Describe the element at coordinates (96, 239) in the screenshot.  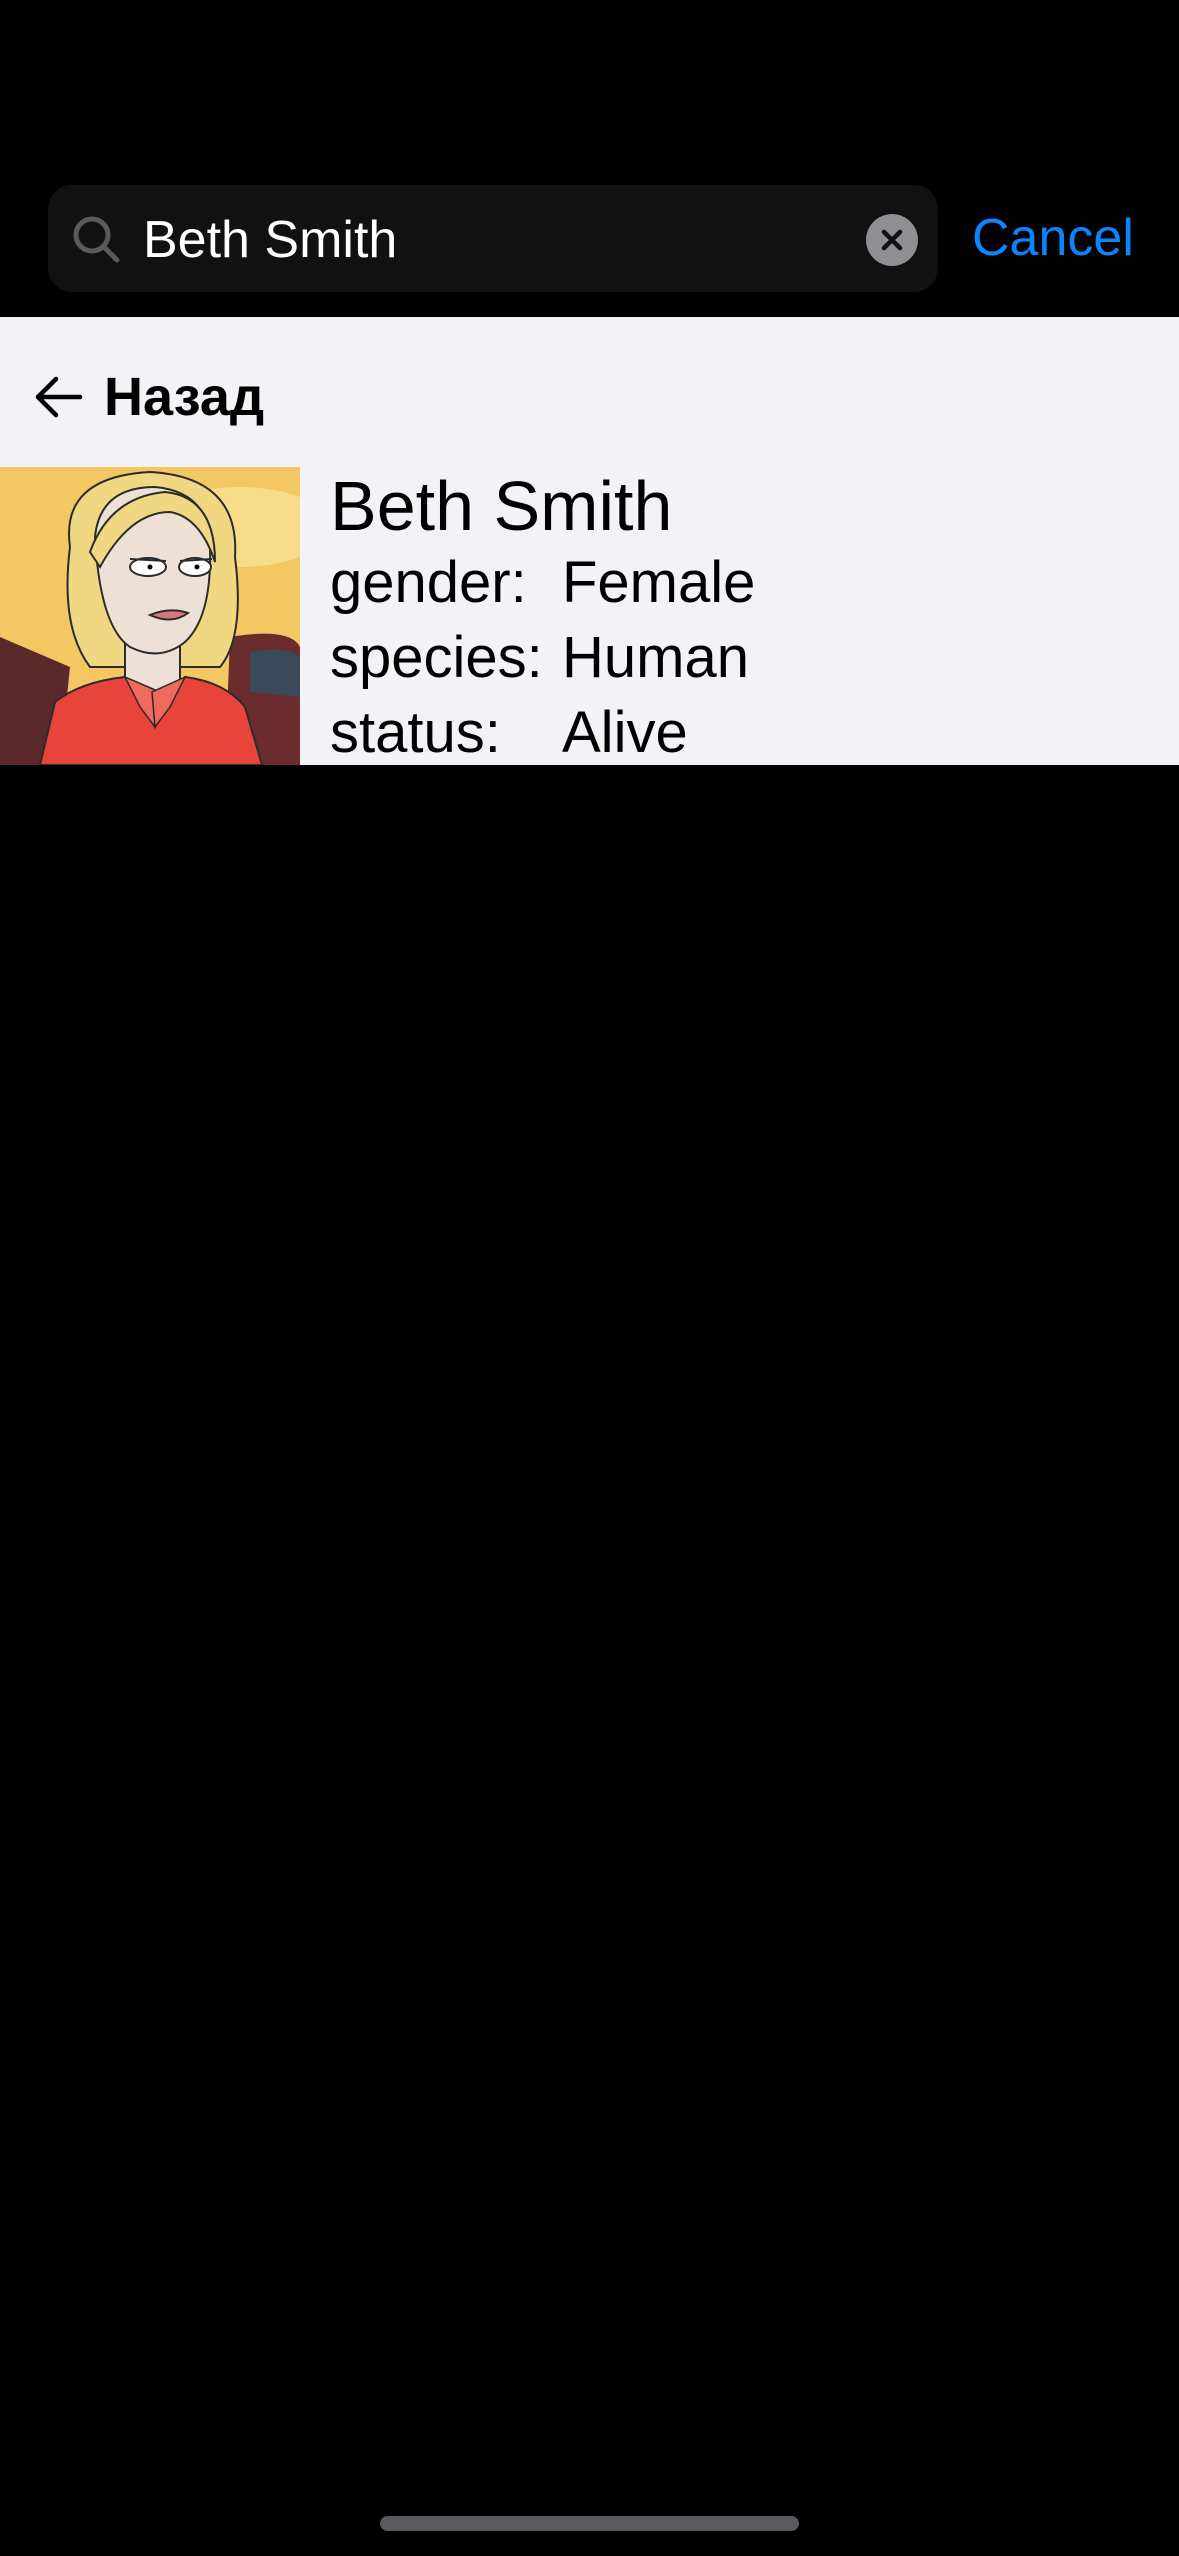
I see `search-icon` at that location.